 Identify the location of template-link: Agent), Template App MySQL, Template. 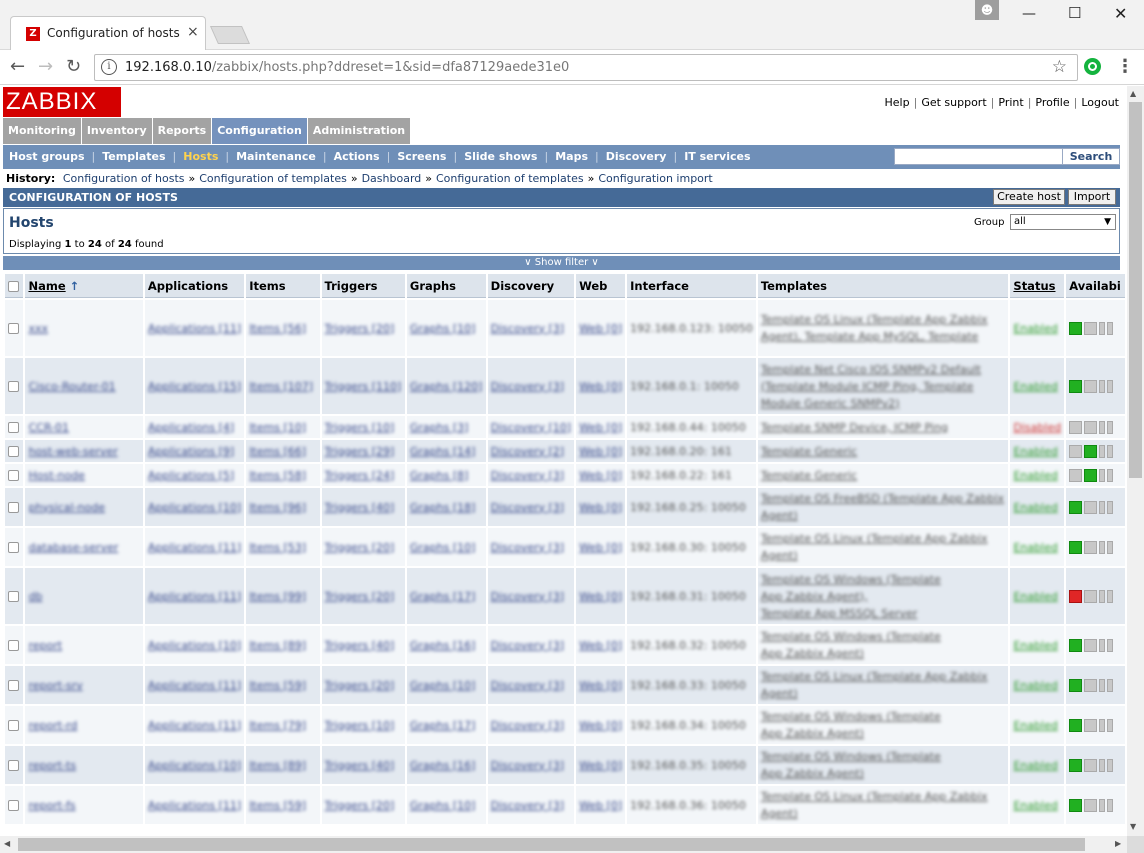
(883, 336).